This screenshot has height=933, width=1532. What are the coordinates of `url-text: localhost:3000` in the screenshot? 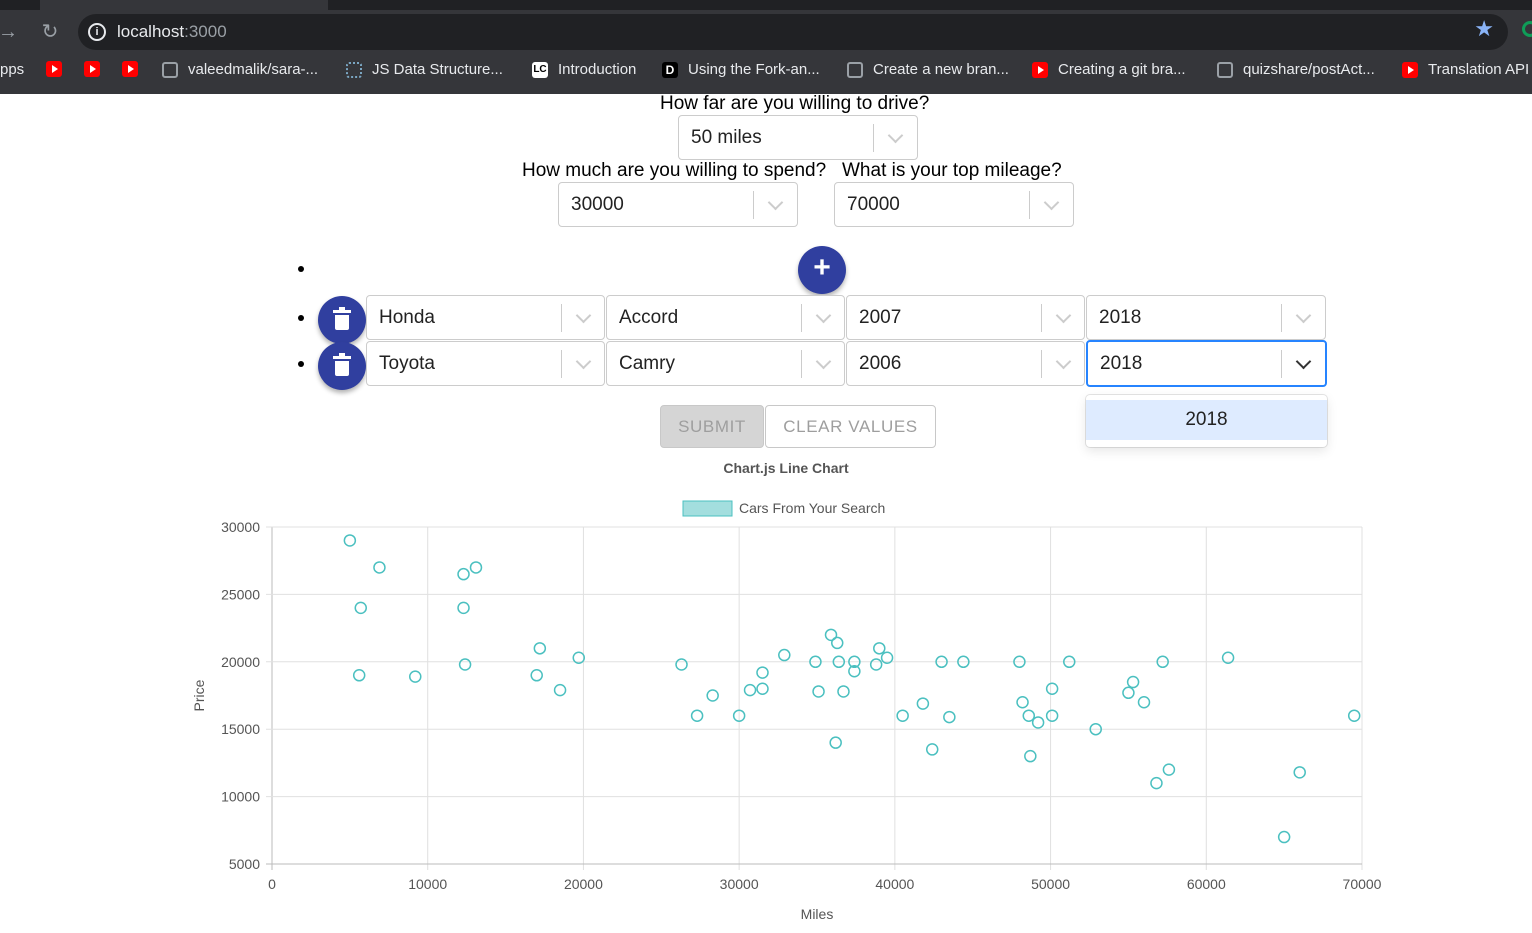 It's located at (172, 32).